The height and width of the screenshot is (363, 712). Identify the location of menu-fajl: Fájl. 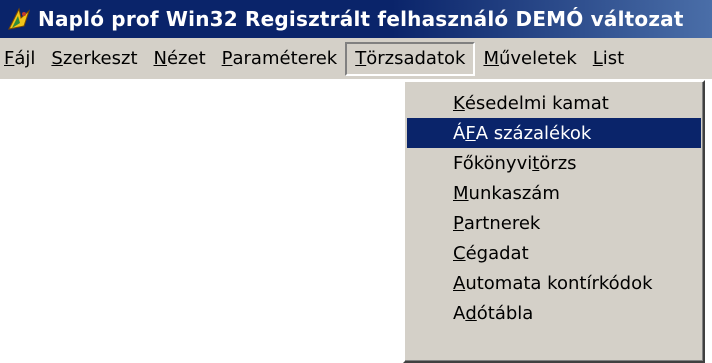
(21, 59).